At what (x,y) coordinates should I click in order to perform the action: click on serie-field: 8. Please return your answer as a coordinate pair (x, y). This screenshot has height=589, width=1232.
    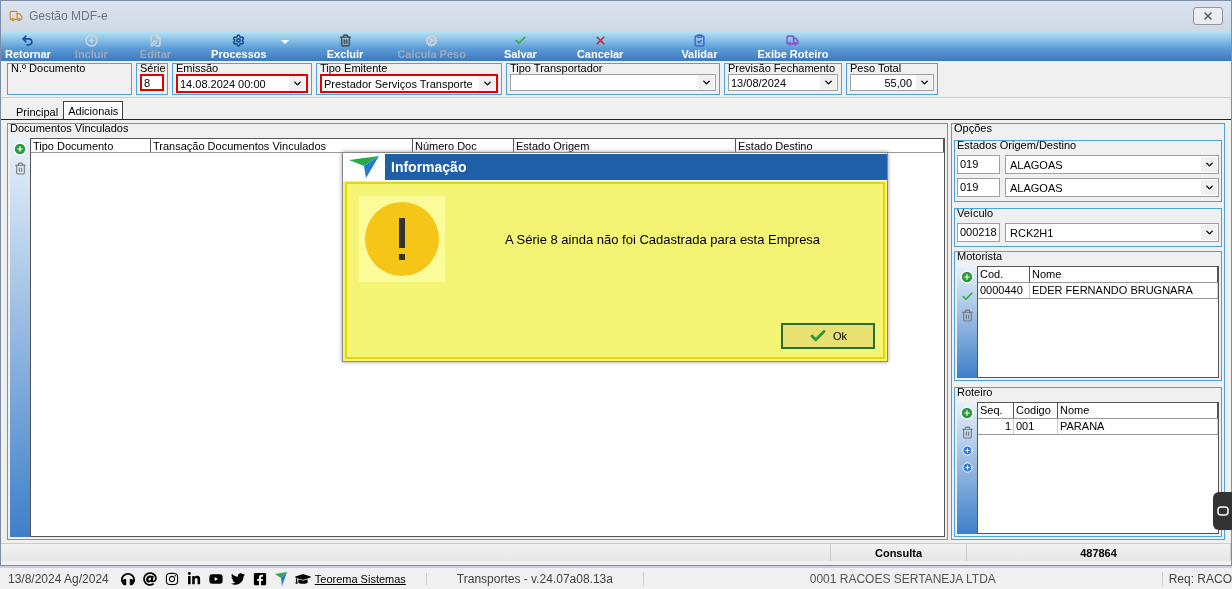
    Looking at the image, I should click on (152, 82).